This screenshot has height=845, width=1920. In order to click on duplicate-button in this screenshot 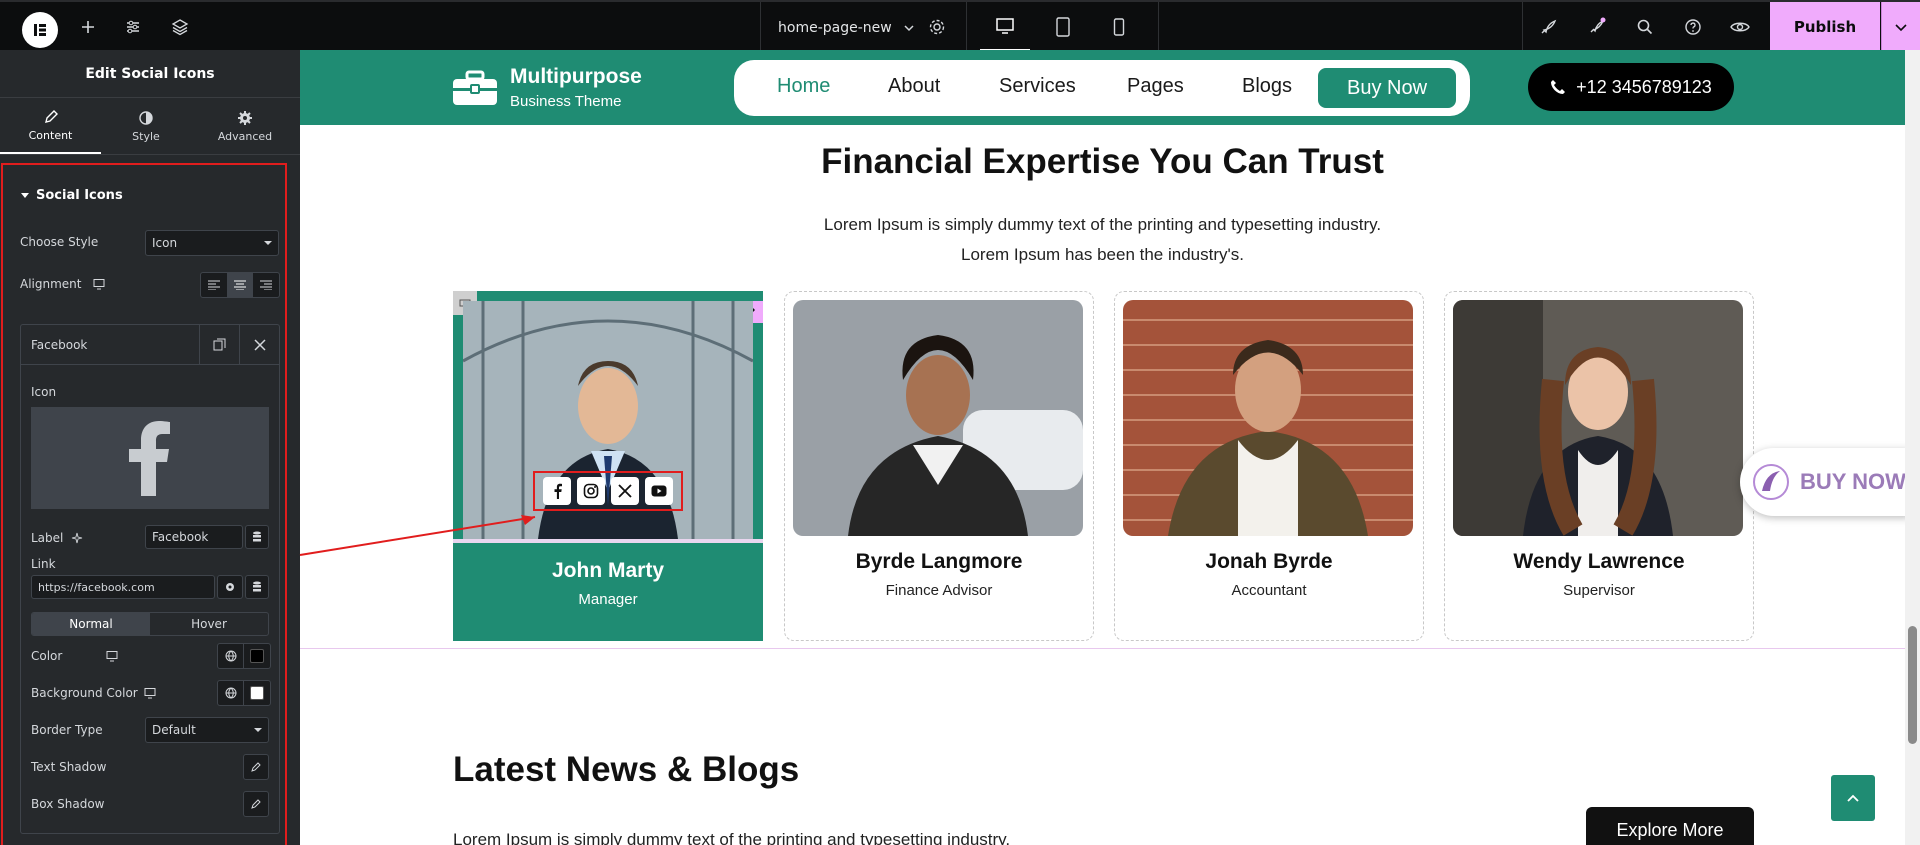, I will do `click(219, 344)`.